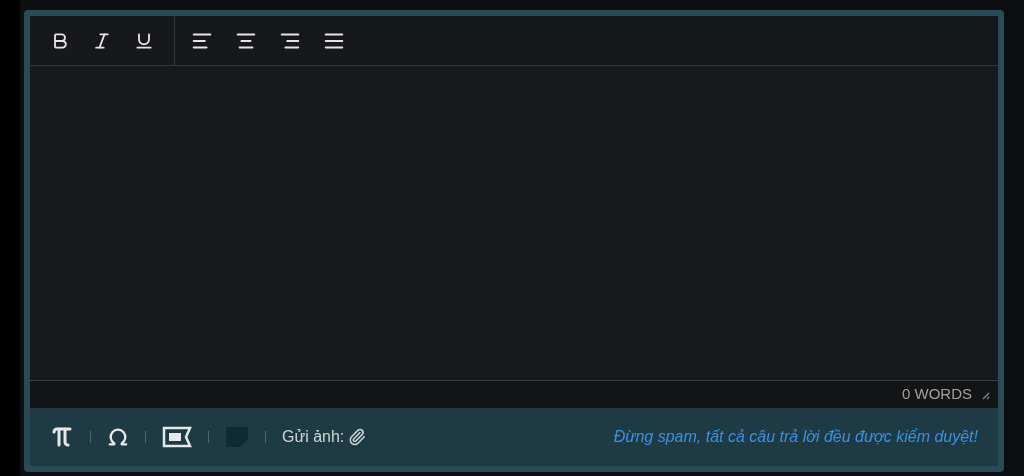  Describe the element at coordinates (313, 437) in the screenshot. I see `attach-label: Gửi ảnh:` at that location.